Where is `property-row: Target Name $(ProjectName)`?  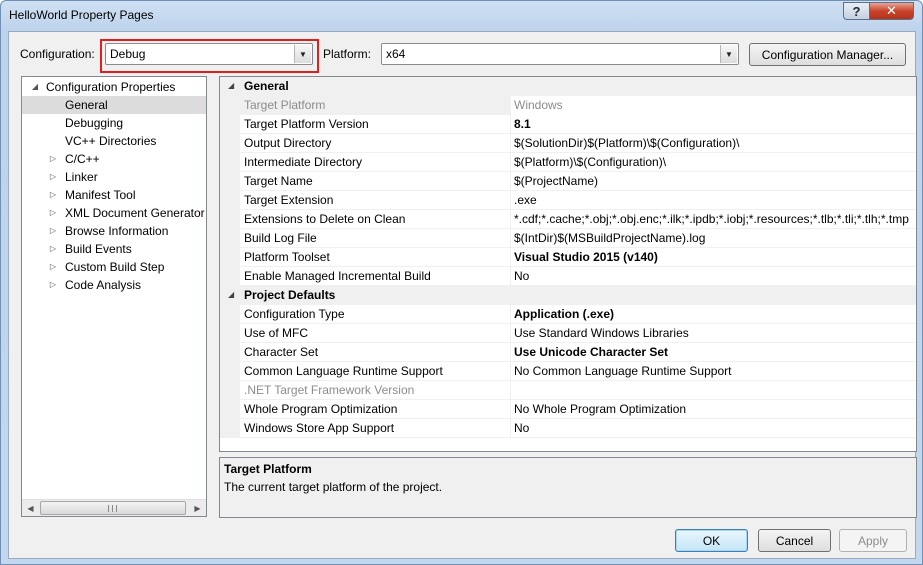 property-row: Target Name $(ProjectName) is located at coordinates (568, 181).